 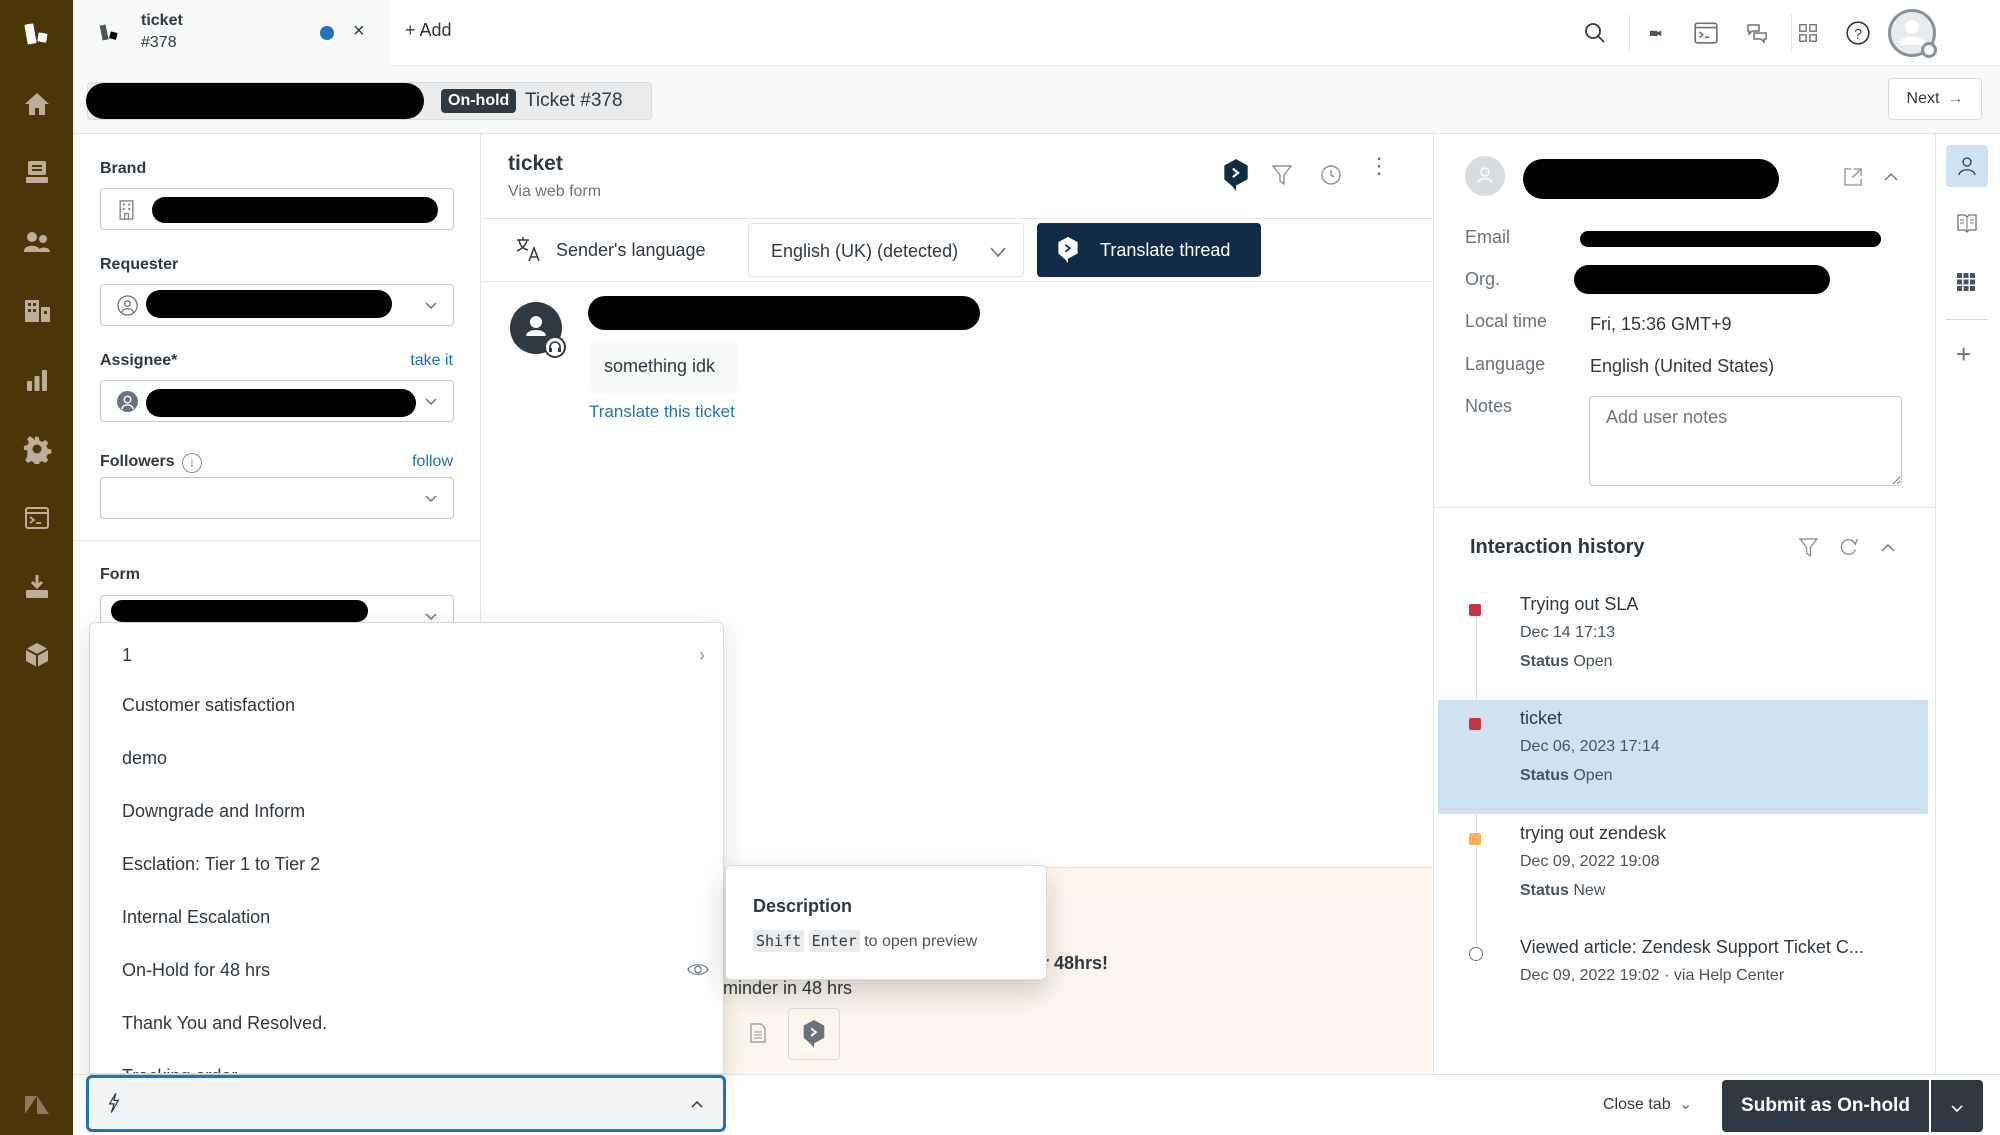 I want to click on status-badge: On-hold, so click(x=479, y=101).